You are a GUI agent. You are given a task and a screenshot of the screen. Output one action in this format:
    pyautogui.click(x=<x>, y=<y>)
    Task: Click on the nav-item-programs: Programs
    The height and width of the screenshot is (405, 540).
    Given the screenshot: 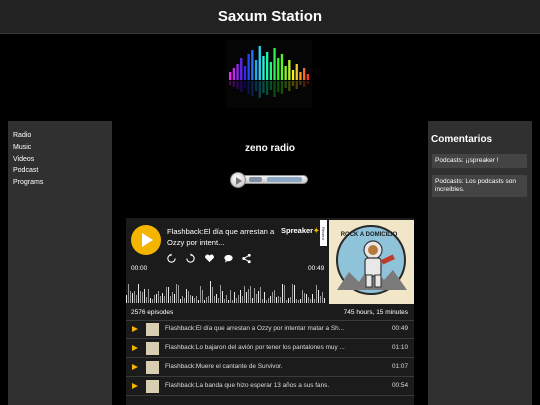 What is the action you would take?
    pyautogui.click(x=62, y=183)
    